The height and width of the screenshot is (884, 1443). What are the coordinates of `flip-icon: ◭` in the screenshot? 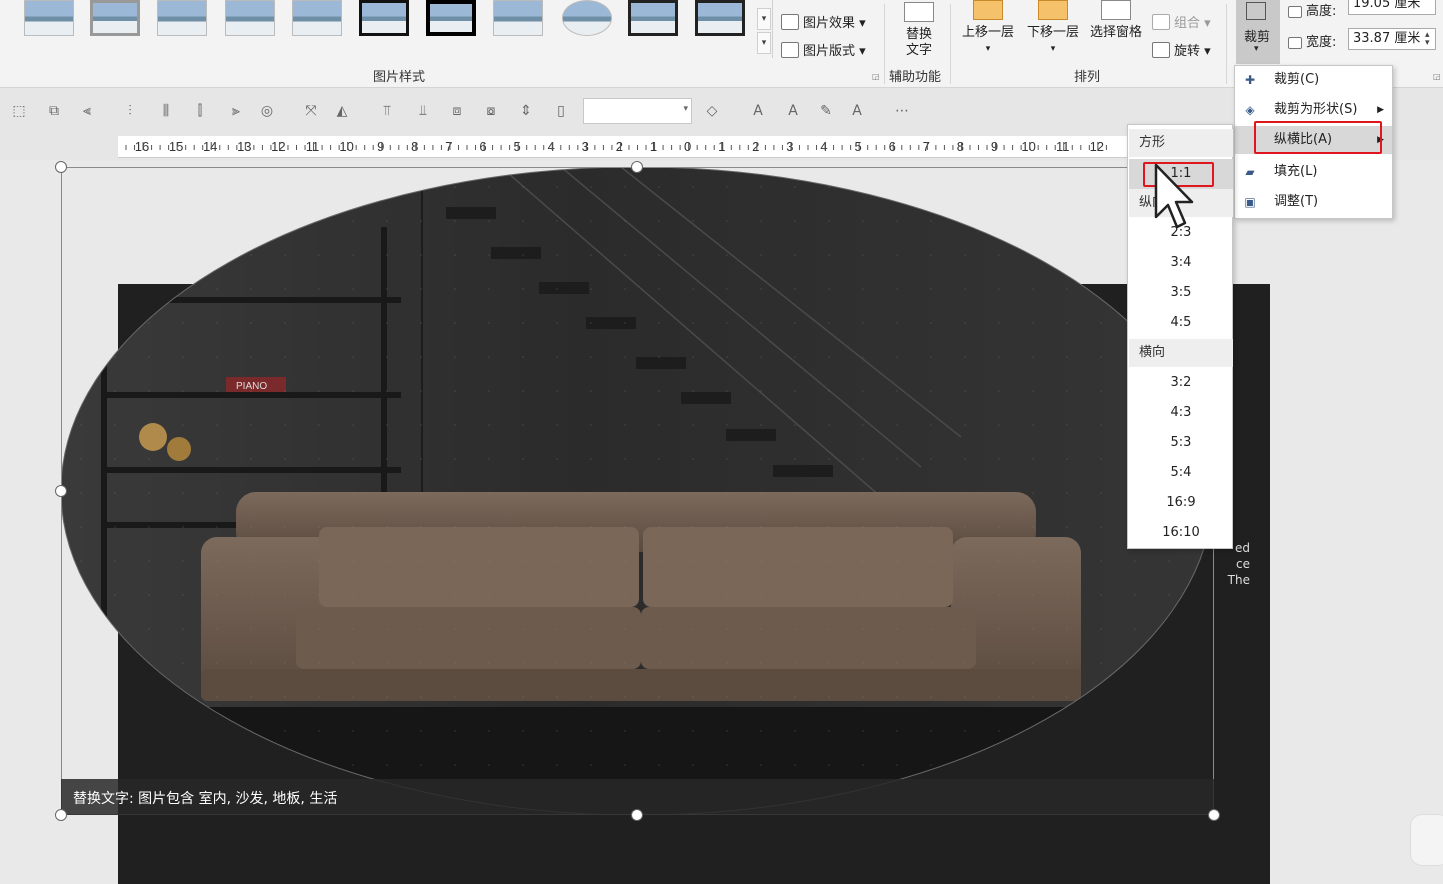 It's located at (342, 111).